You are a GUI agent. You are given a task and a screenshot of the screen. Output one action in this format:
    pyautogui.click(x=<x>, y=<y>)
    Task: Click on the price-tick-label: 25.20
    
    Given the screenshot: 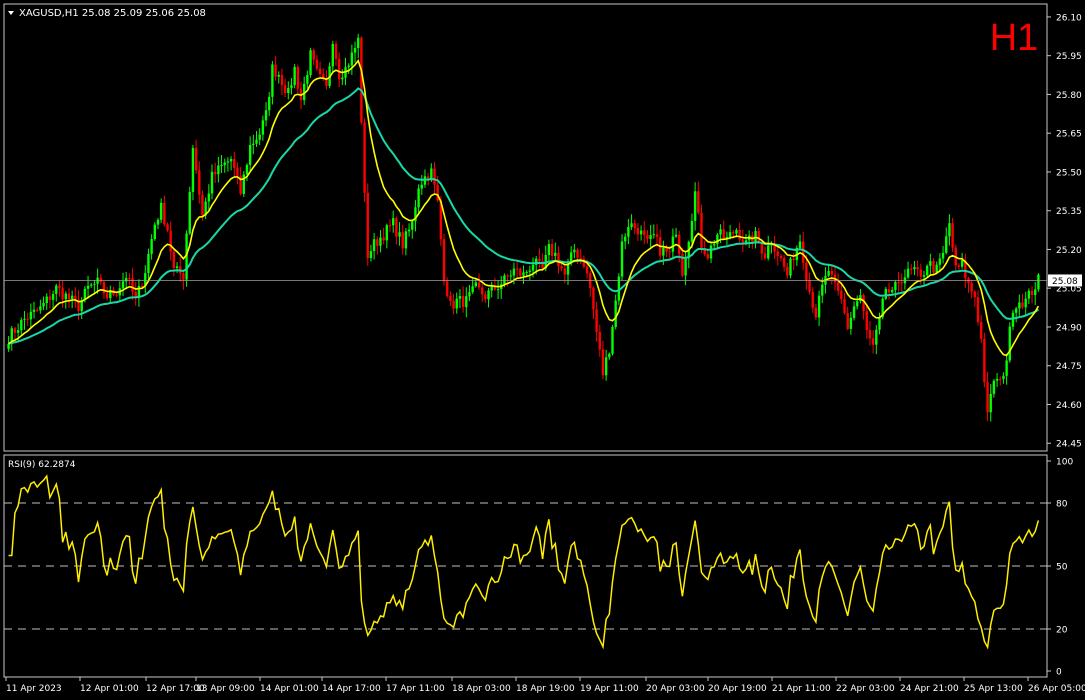 What is the action you would take?
    pyautogui.click(x=1069, y=251)
    